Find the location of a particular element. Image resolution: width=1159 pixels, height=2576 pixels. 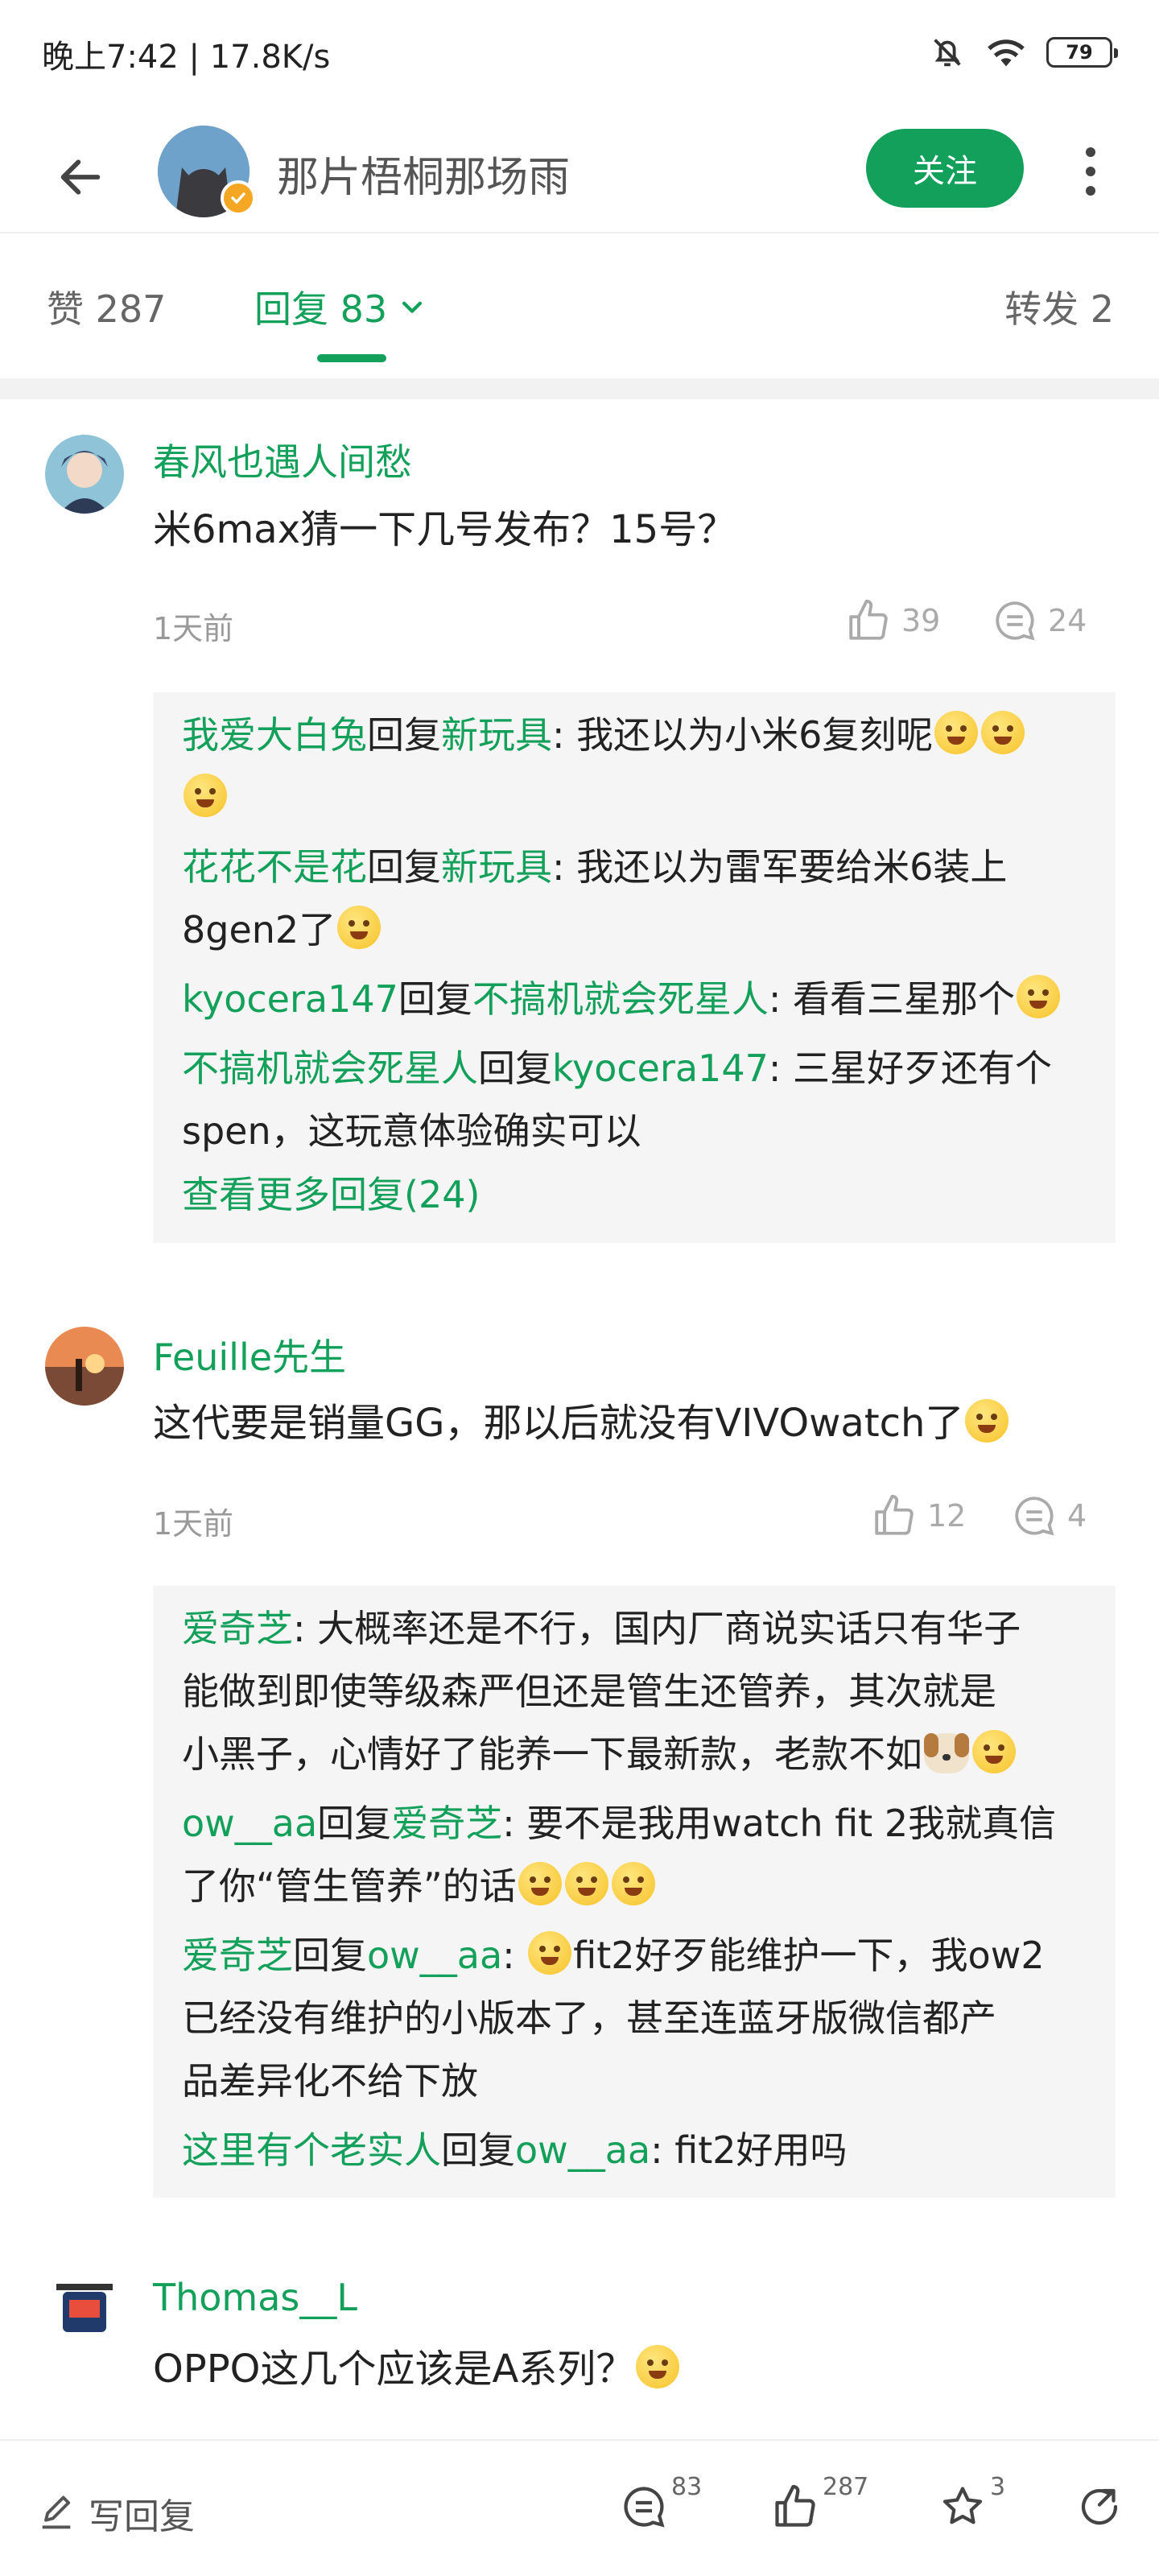

bottom-favorite-button: 3 is located at coordinates (971, 2502).